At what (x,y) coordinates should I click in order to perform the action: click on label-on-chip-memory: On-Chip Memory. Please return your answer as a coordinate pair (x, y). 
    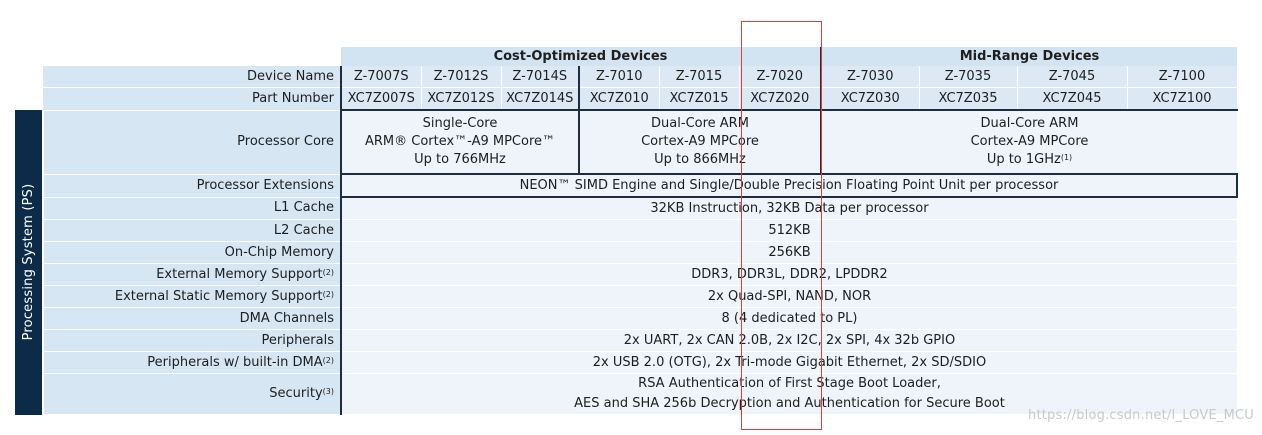
    Looking at the image, I should click on (192, 252).